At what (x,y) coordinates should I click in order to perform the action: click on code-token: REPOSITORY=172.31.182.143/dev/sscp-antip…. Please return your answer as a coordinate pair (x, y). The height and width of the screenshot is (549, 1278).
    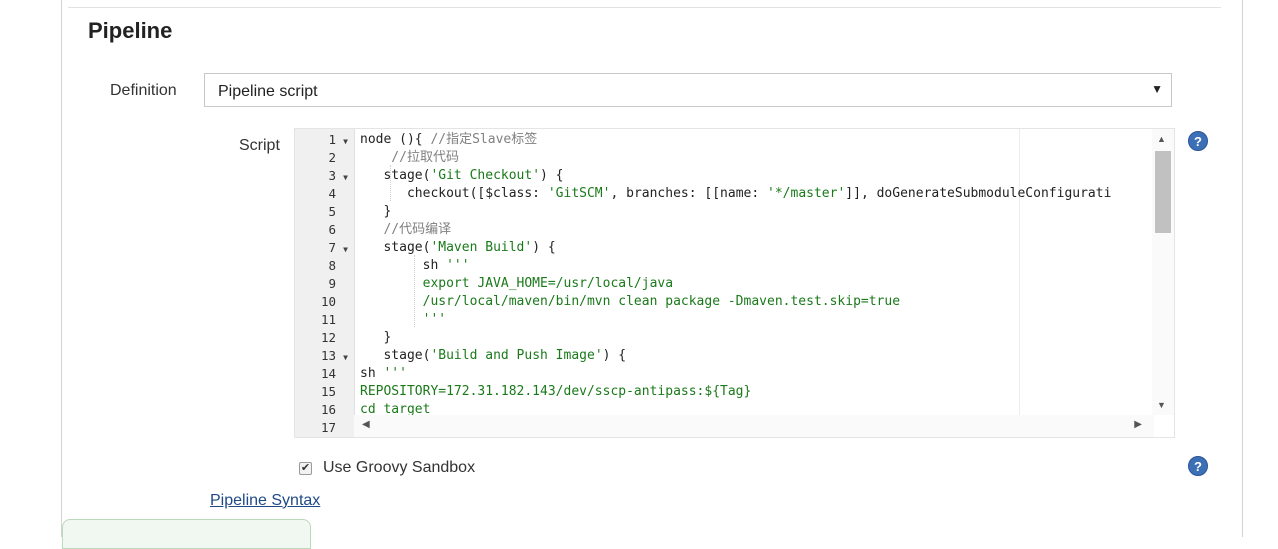
    Looking at the image, I should click on (556, 391).